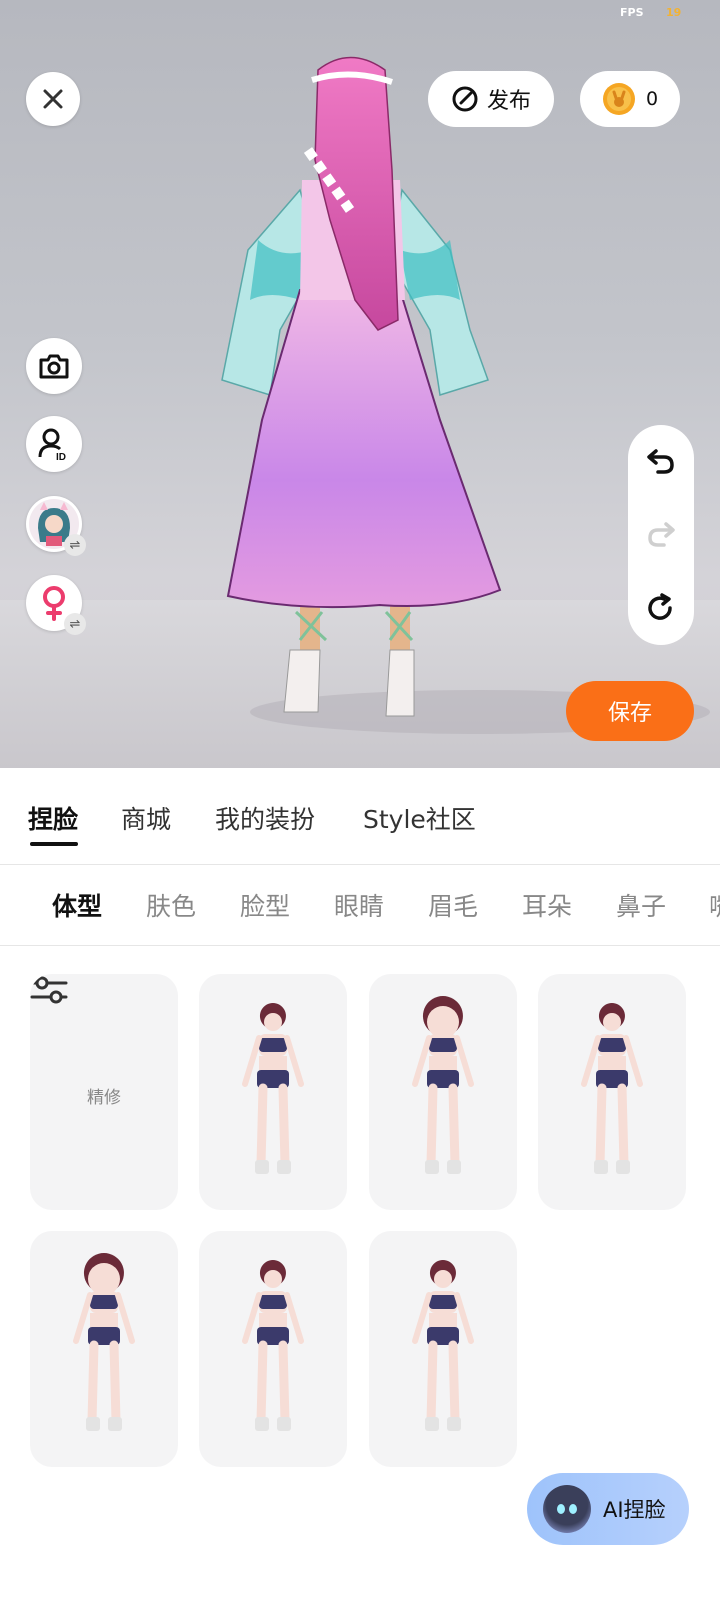 This screenshot has height=1600, width=720. I want to click on user-id-button: ID, so click(54, 444).